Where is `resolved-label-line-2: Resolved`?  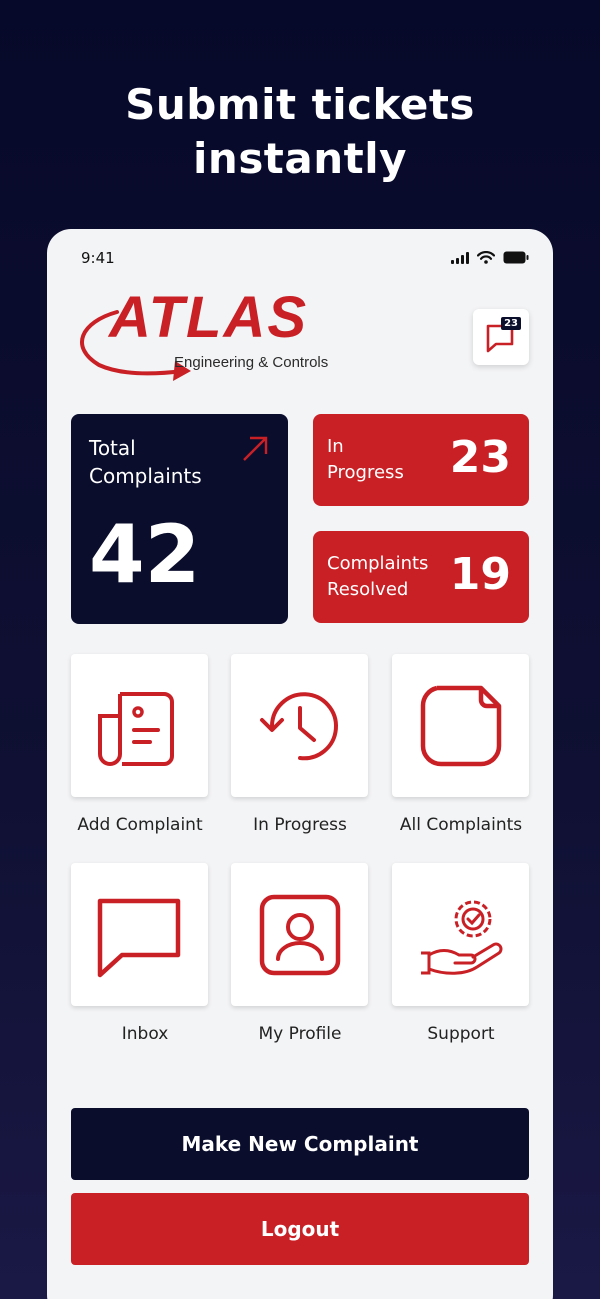
resolved-label-line-2: Resolved is located at coordinates (368, 589).